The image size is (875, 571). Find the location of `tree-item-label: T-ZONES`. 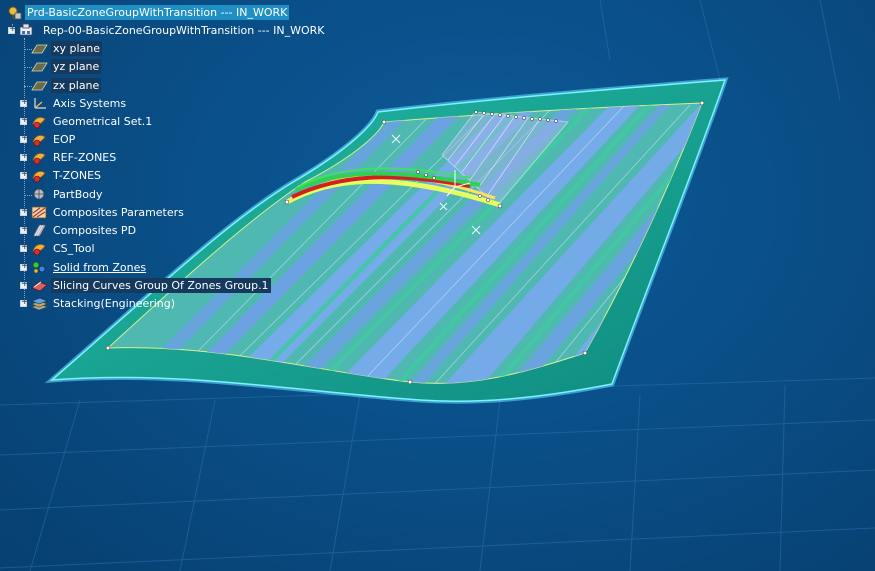

tree-item-label: T-ZONES is located at coordinates (77, 175).